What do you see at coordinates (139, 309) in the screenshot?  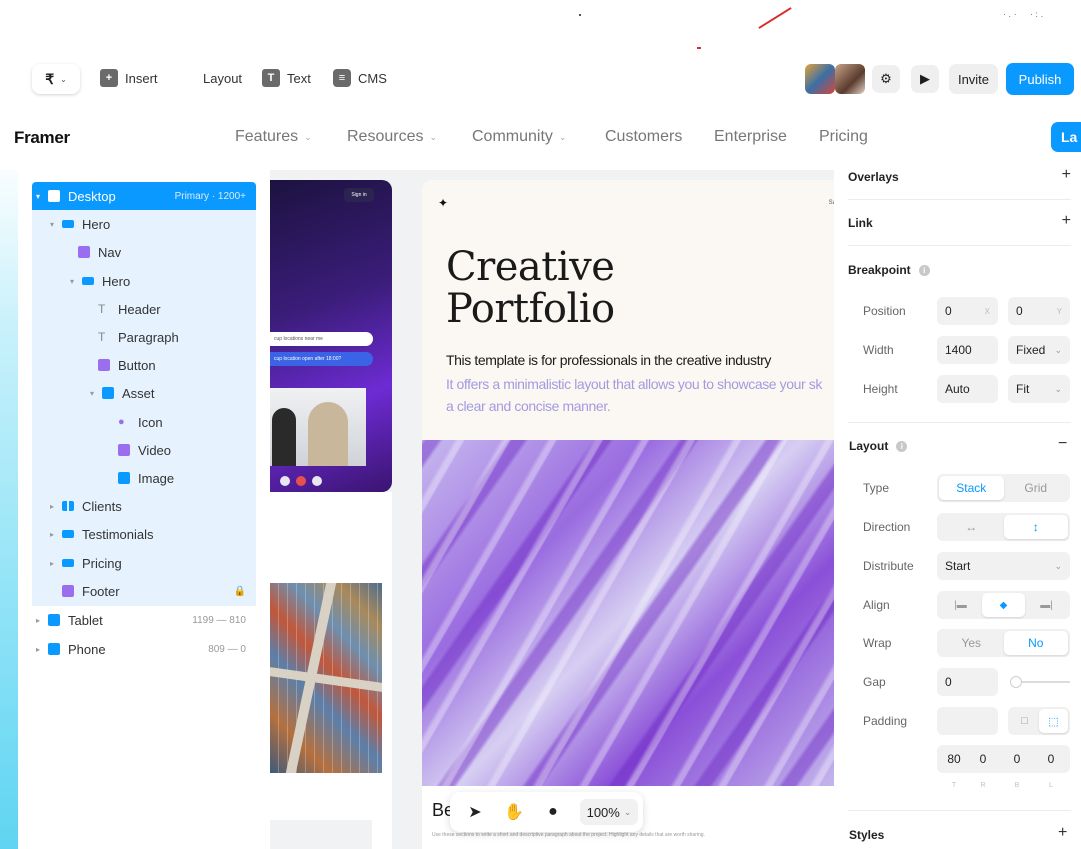 I see `layer-label: Header` at bounding box center [139, 309].